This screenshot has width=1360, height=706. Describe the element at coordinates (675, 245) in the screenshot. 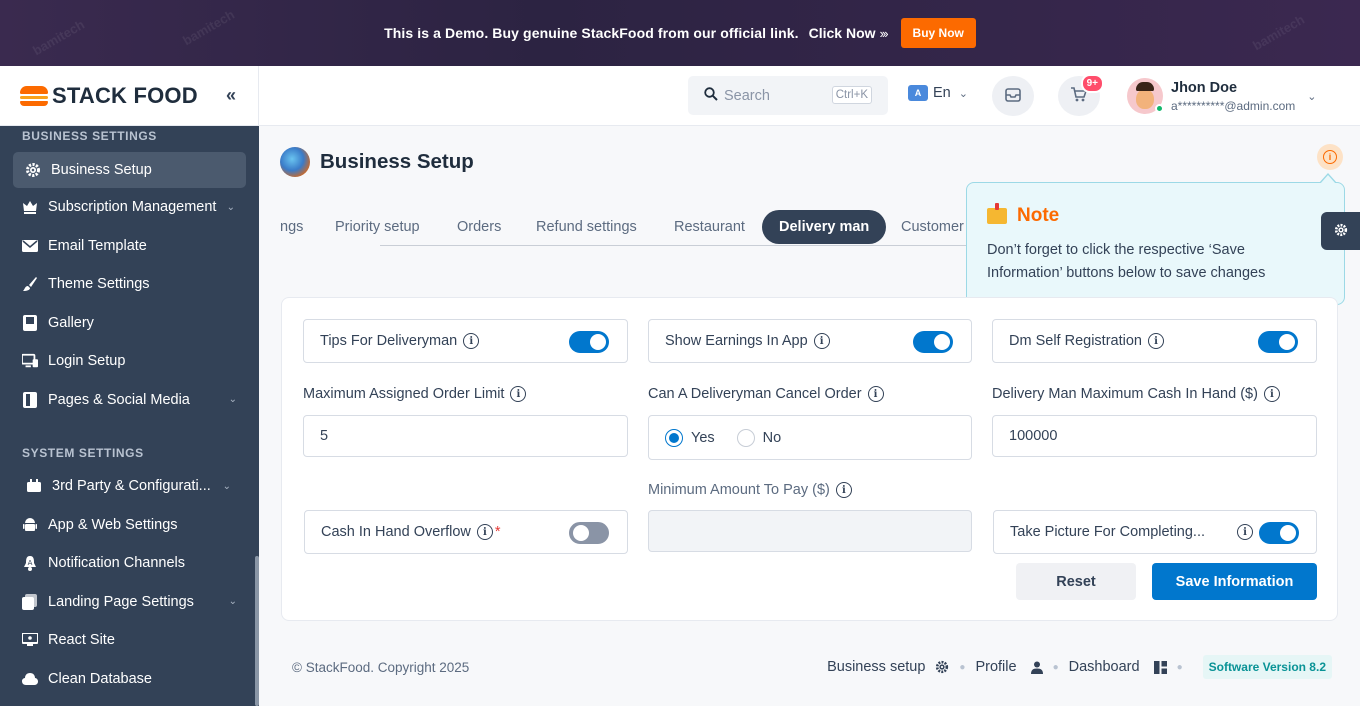

I see `tabs-scroll-track` at that location.